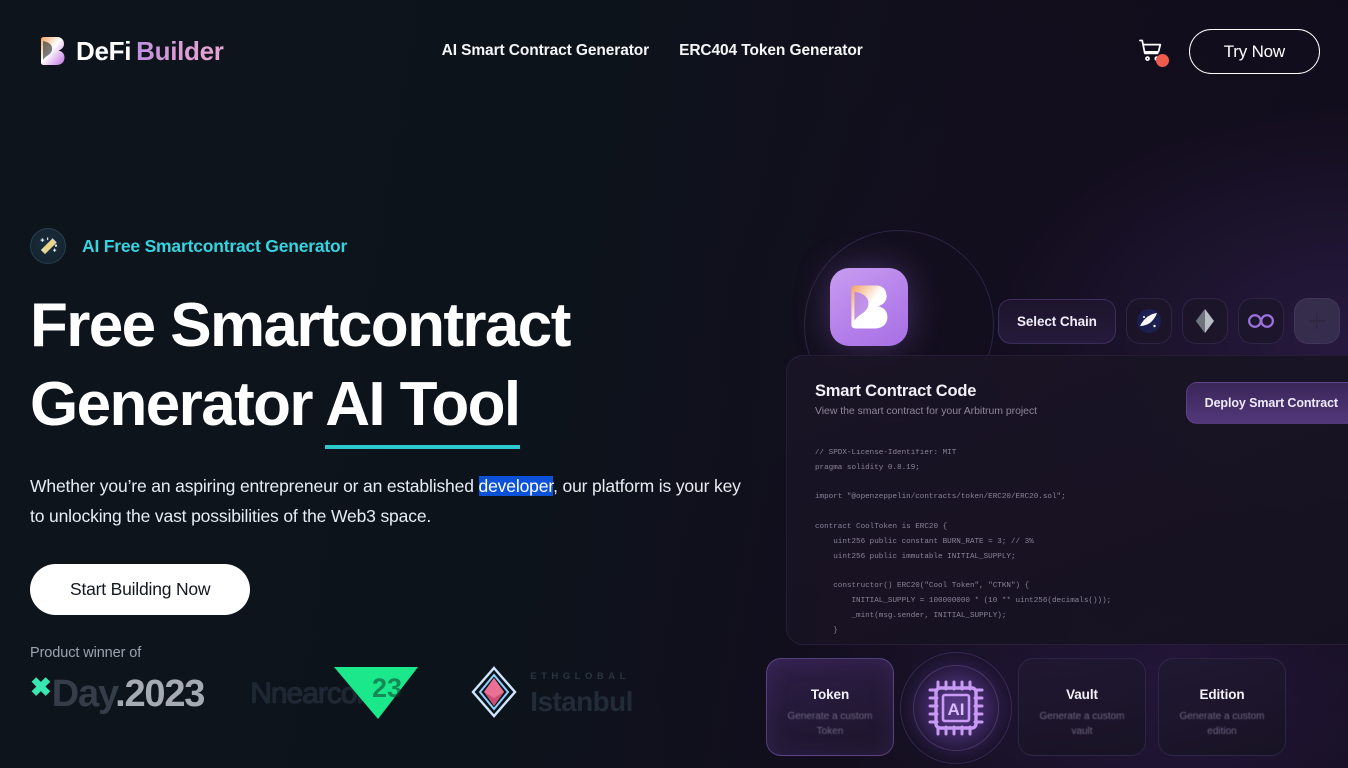 This screenshot has height=768, width=1348. I want to click on hero-subtitle-selected-text: developer, so click(516, 485).